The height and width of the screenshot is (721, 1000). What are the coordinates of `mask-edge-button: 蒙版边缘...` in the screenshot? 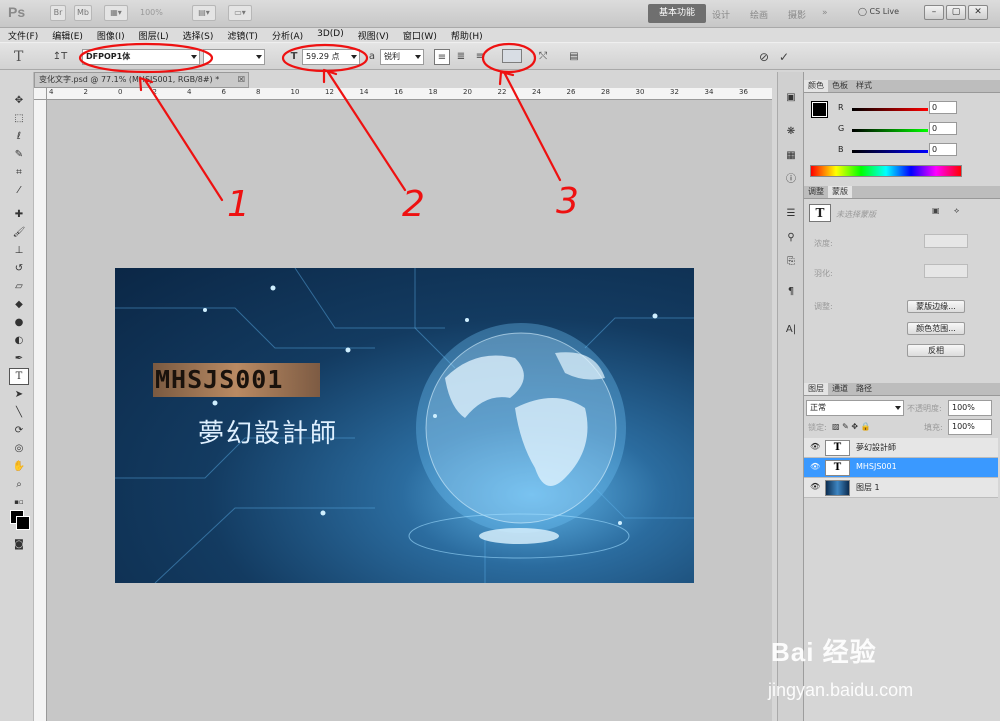 It's located at (936, 306).